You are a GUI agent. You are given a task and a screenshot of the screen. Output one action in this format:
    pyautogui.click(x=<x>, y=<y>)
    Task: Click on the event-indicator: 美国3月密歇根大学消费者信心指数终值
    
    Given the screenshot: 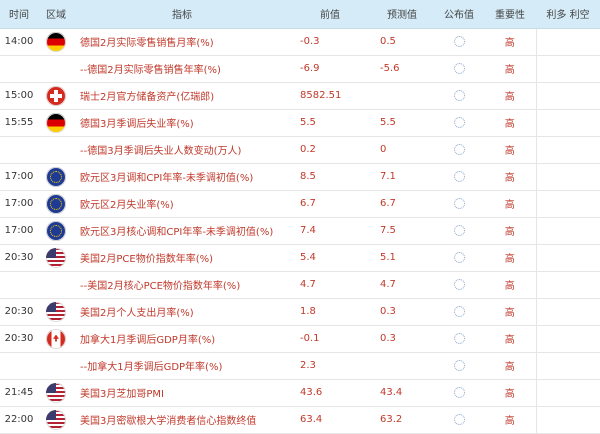 What is the action you would take?
    pyautogui.click(x=182, y=420)
    